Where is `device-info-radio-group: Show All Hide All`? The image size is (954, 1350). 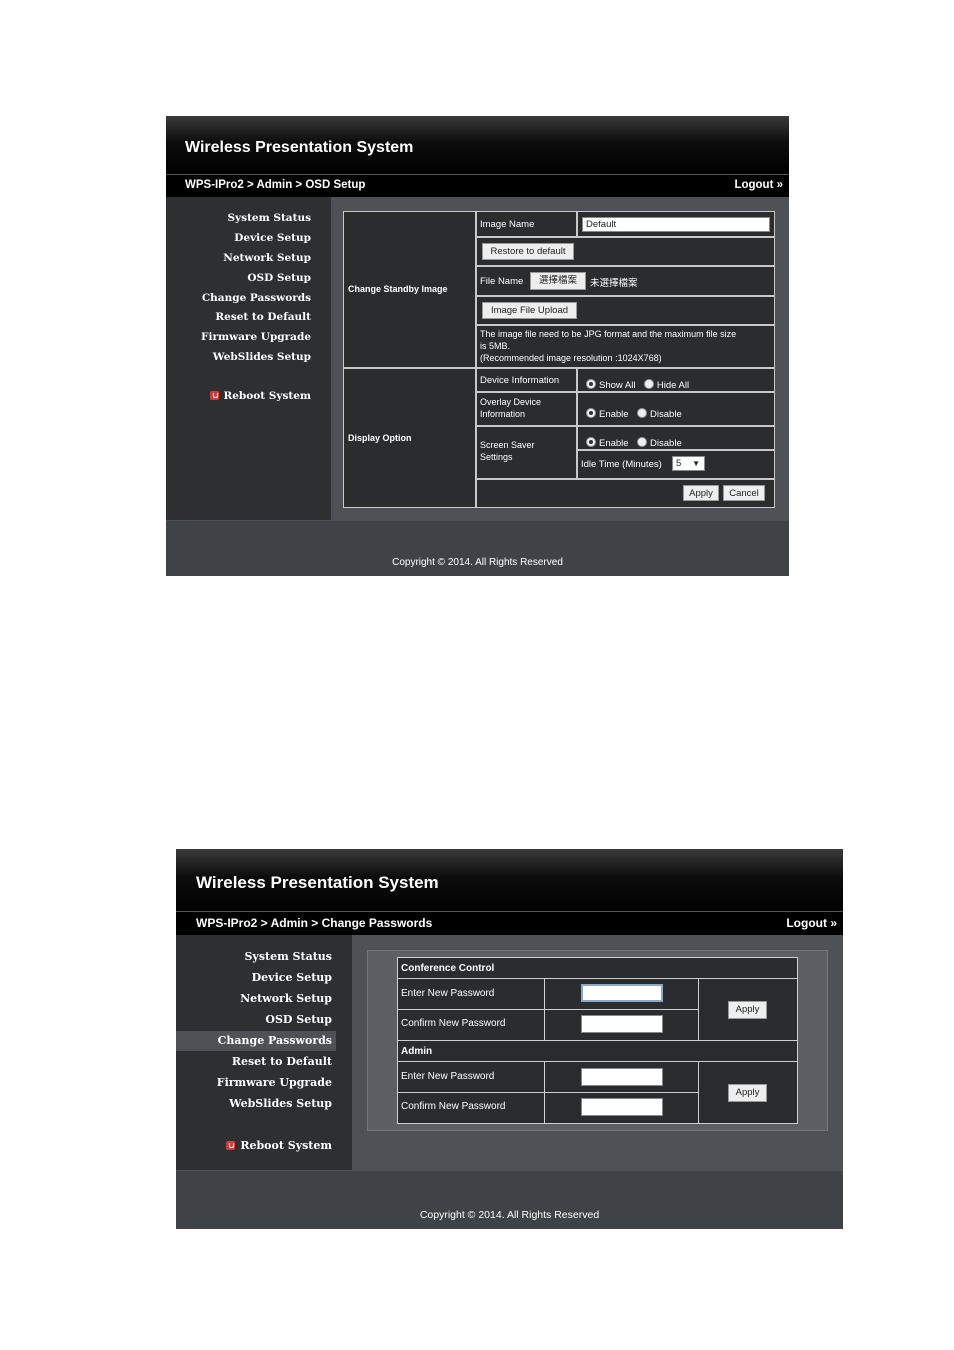 device-info-radio-group: Show All Hide All is located at coordinates (639, 384).